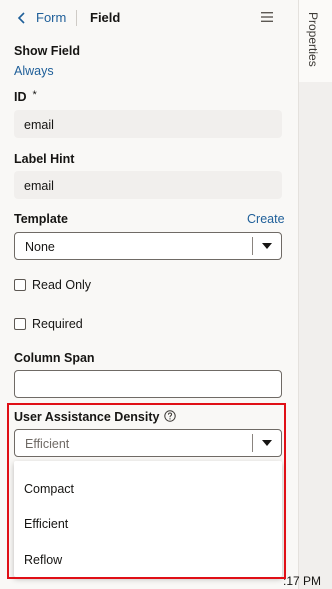  Describe the element at coordinates (267, 17) in the screenshot. I see `hamburger-menu-icon` at that location.